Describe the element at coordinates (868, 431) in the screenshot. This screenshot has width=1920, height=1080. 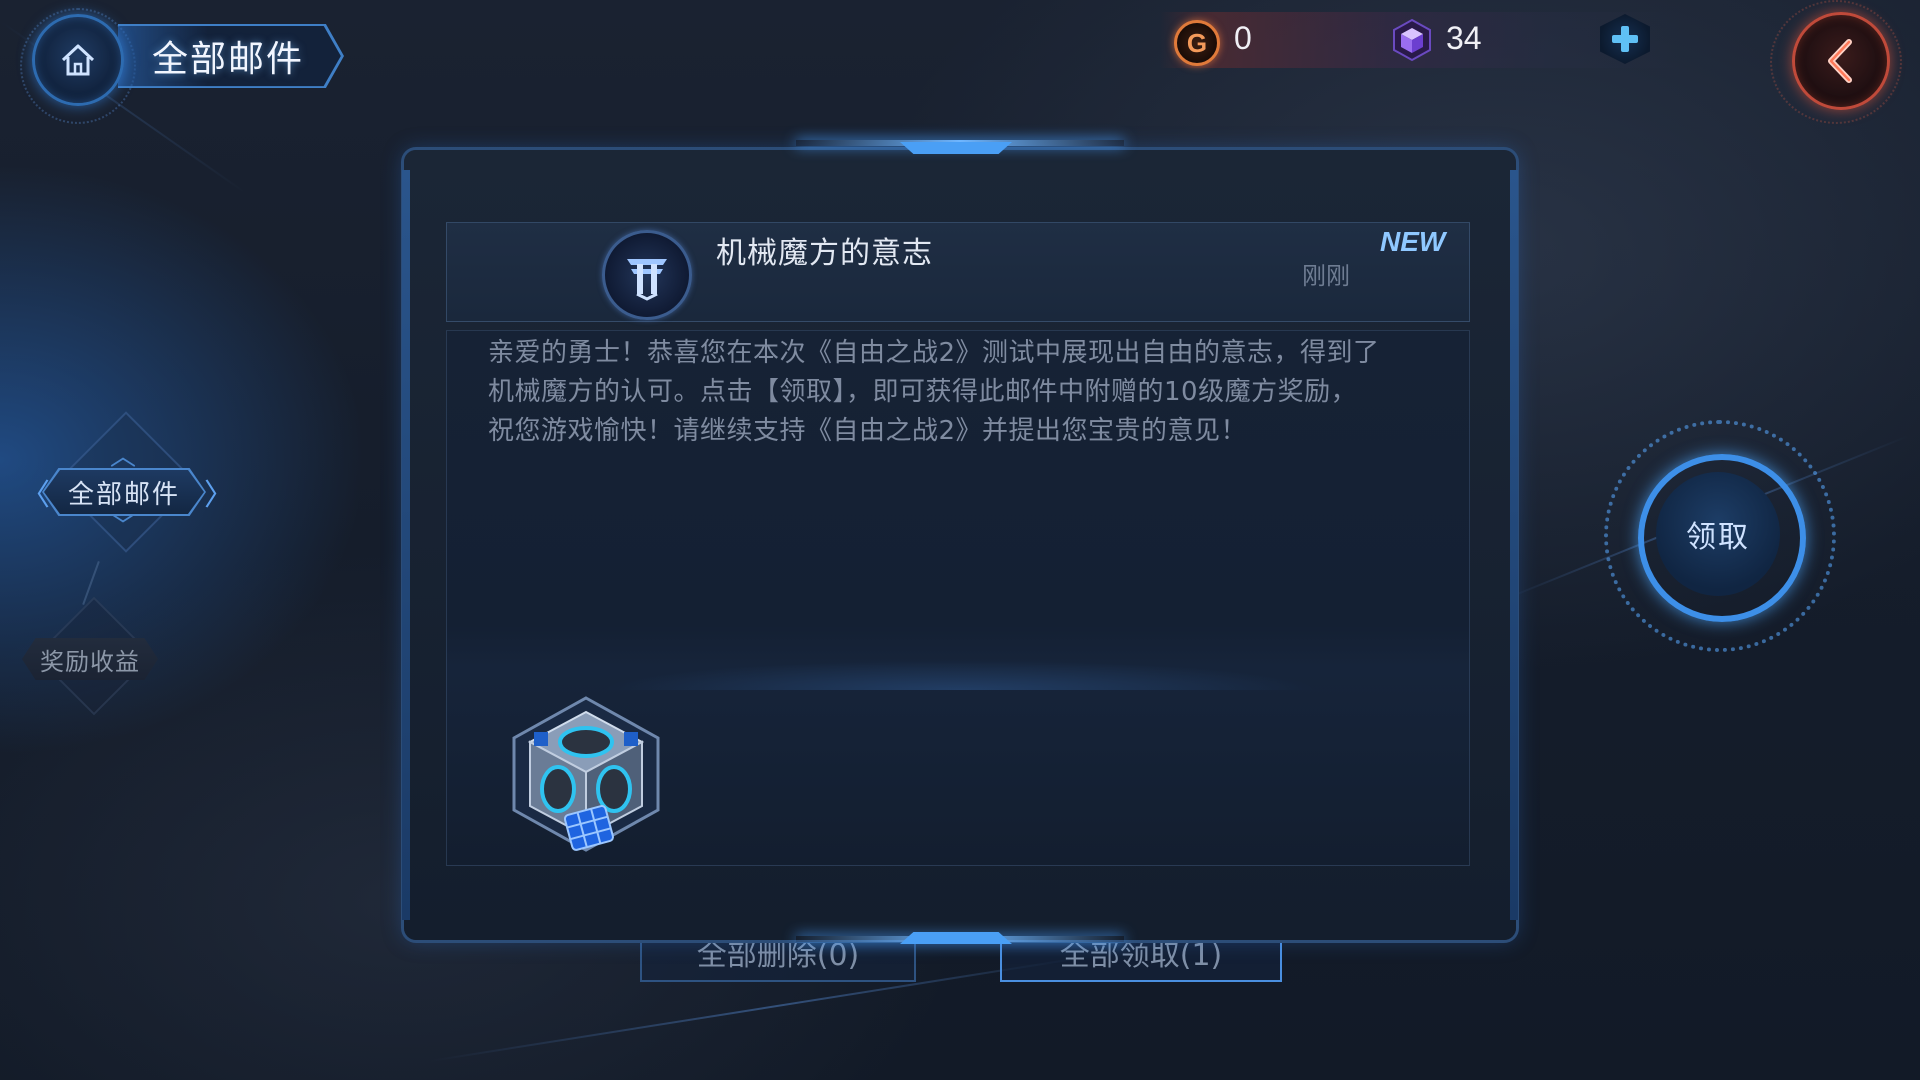
I see `mail-body-line: 祝您游戏愉快！请继续支持《自由之战2》并提出您宝贵的意见！` at that location.